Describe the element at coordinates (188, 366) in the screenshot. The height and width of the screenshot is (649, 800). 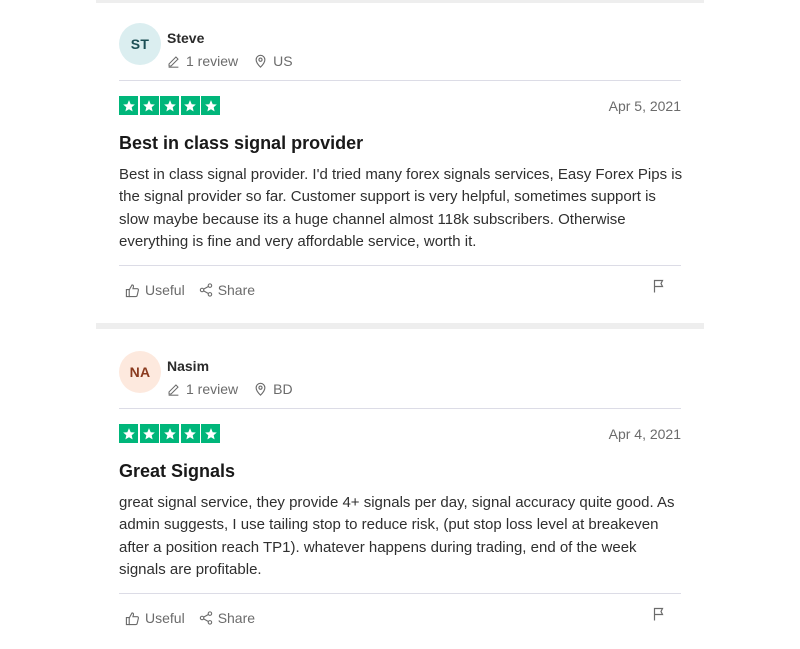
I see `reviewer-name: Nasim` at that location.